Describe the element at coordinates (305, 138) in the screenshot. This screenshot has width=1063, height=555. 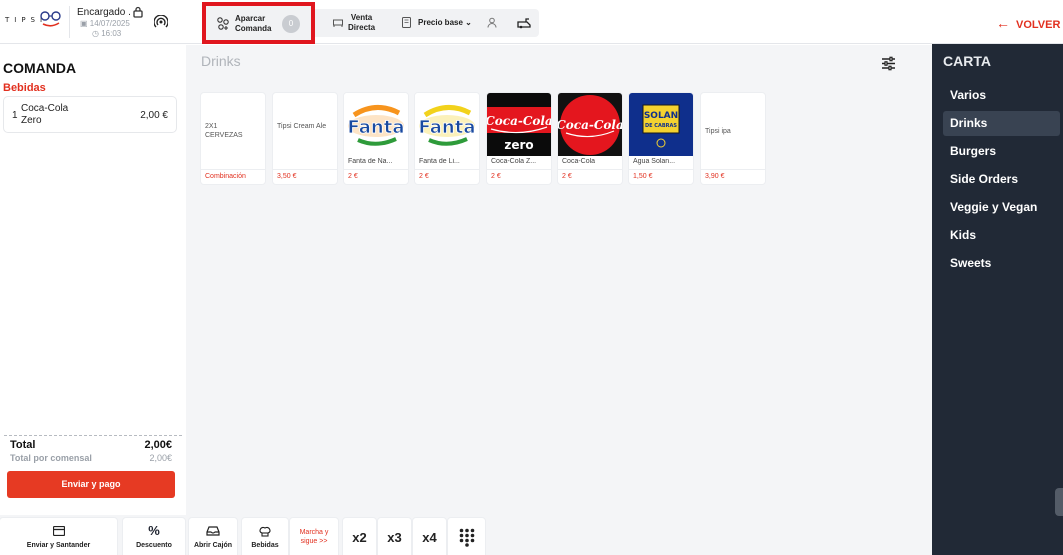
I see `product-card: Tipsi Cream Ale 3,50 €` at that location.